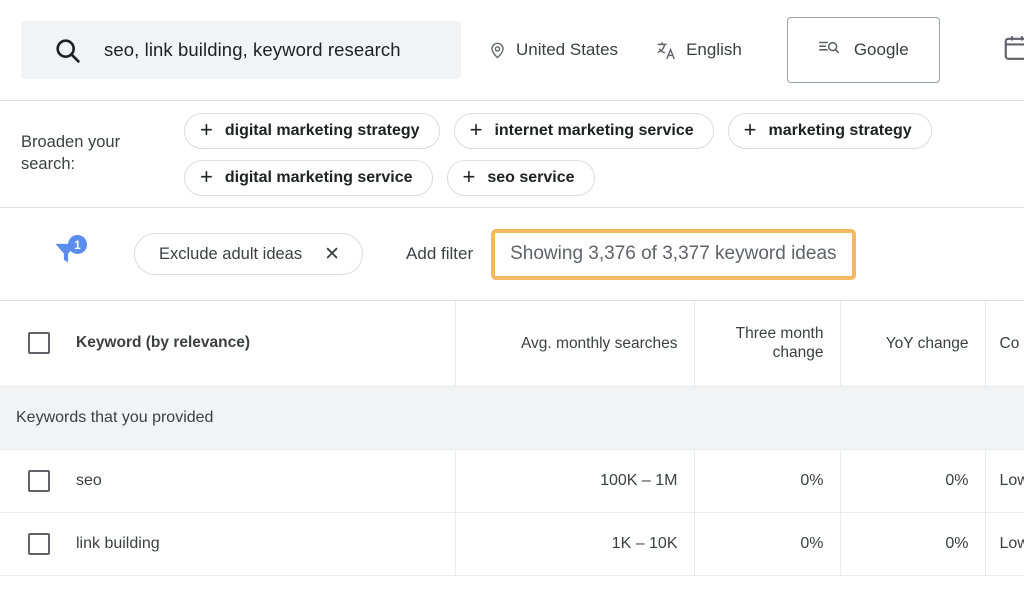  Describe the element at coordinates (439, 254) in the screenshot. I see `add-filter-button: Add filter` at that location.